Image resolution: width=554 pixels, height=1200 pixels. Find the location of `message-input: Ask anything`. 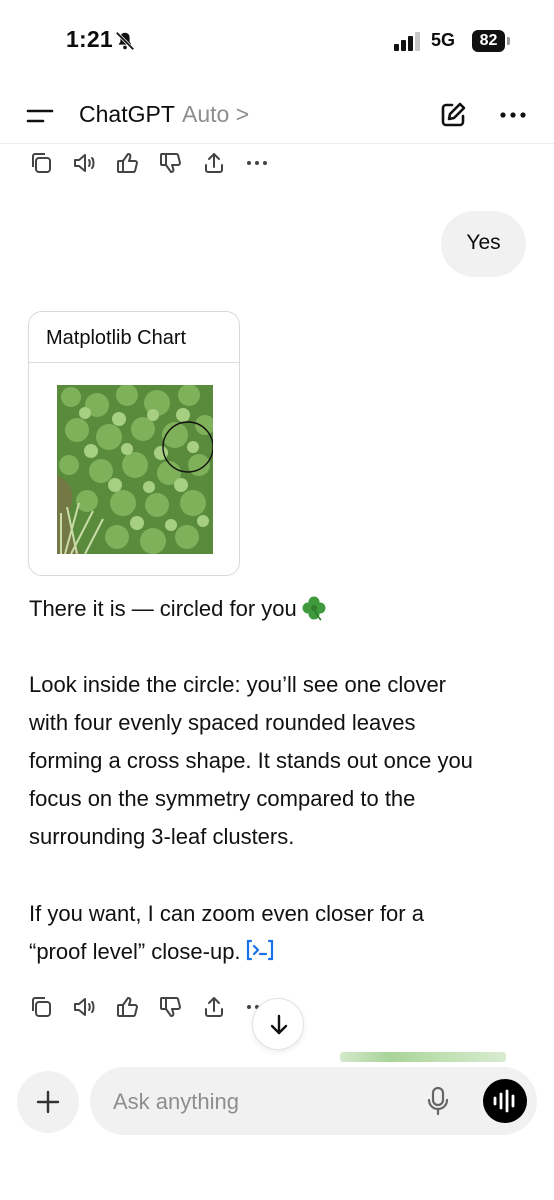

message-input: Ask anything is located at coordinates (313, 1101).